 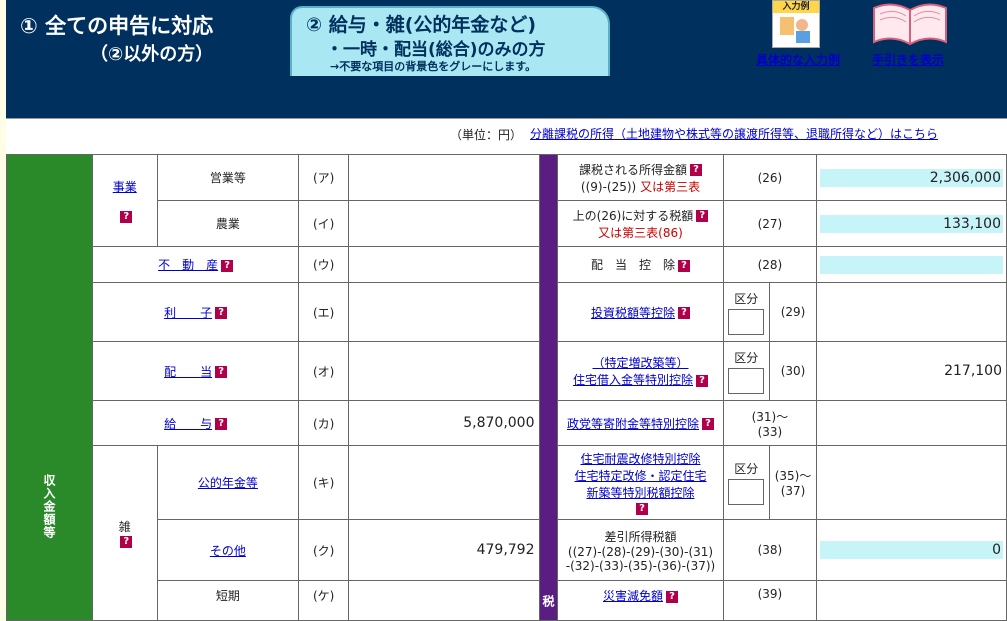 I want to click on eigyo-label: 営業等, so click(x=228, y=177).